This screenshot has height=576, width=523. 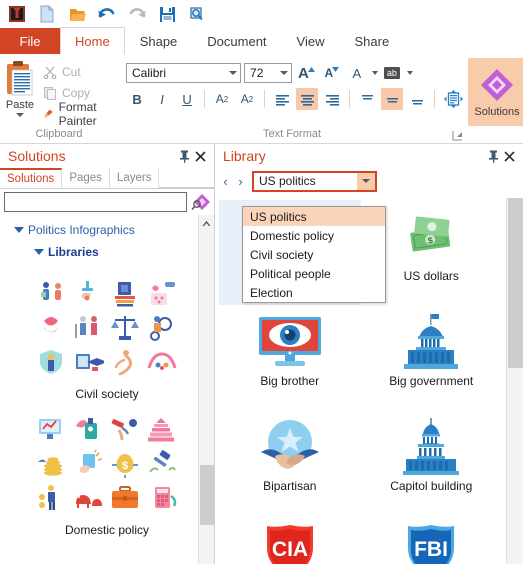 What do you see at coordinates (282, 99) in the screenshot?
I see `align-left-button` at bounding box center [282, 99].